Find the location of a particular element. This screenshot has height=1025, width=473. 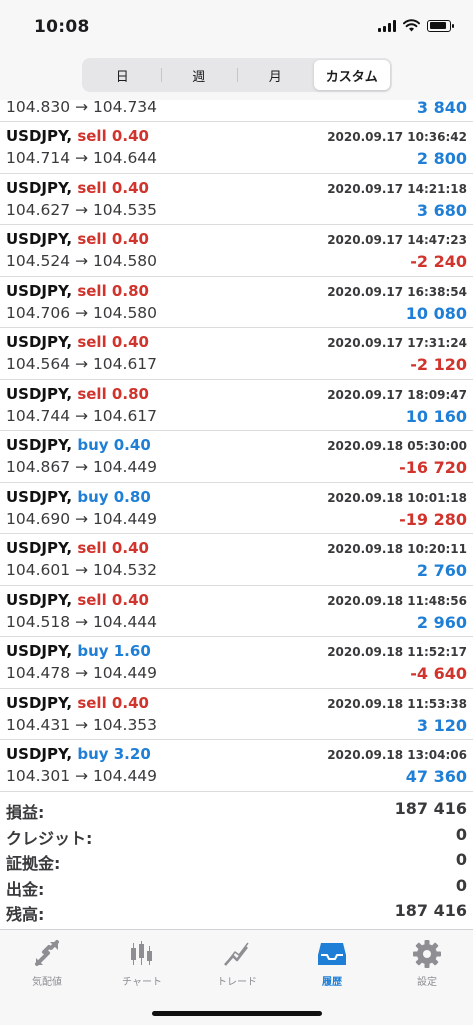

quotes-icon is located at coordinates (47, 953).